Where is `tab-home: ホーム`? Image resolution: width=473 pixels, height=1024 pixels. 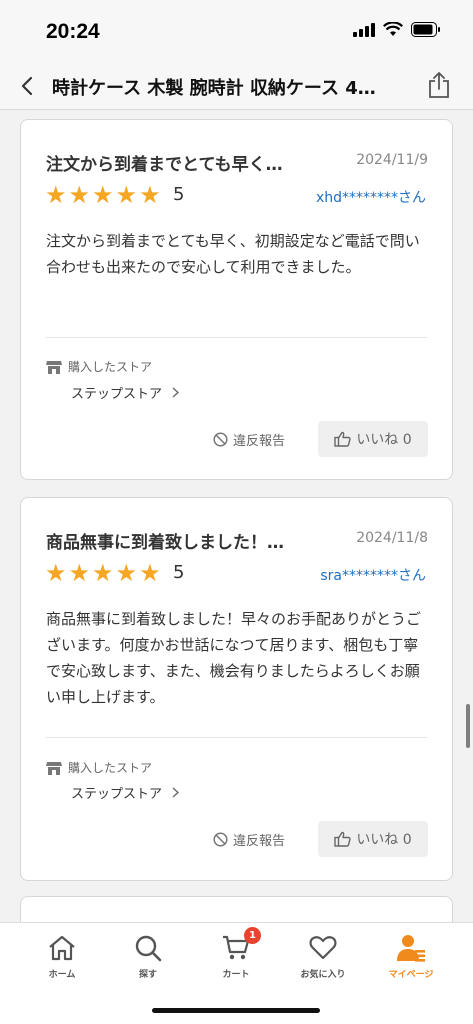 tab-home: ホーム is located at coordinates (62, 956).